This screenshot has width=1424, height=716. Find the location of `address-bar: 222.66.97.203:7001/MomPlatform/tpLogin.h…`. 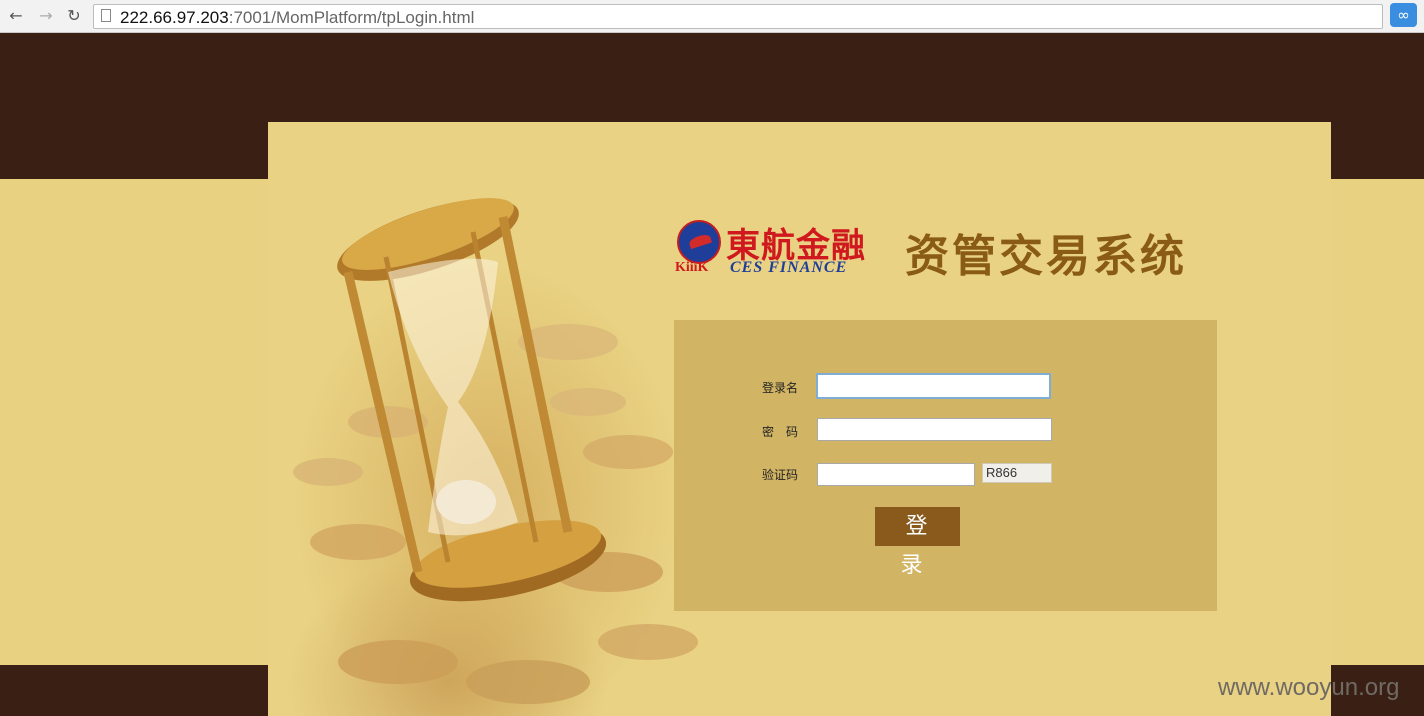

address-bar: 222.66.97.203:7001/MomPlatform/tpLogin.h… is located at coordinates (738, 16).